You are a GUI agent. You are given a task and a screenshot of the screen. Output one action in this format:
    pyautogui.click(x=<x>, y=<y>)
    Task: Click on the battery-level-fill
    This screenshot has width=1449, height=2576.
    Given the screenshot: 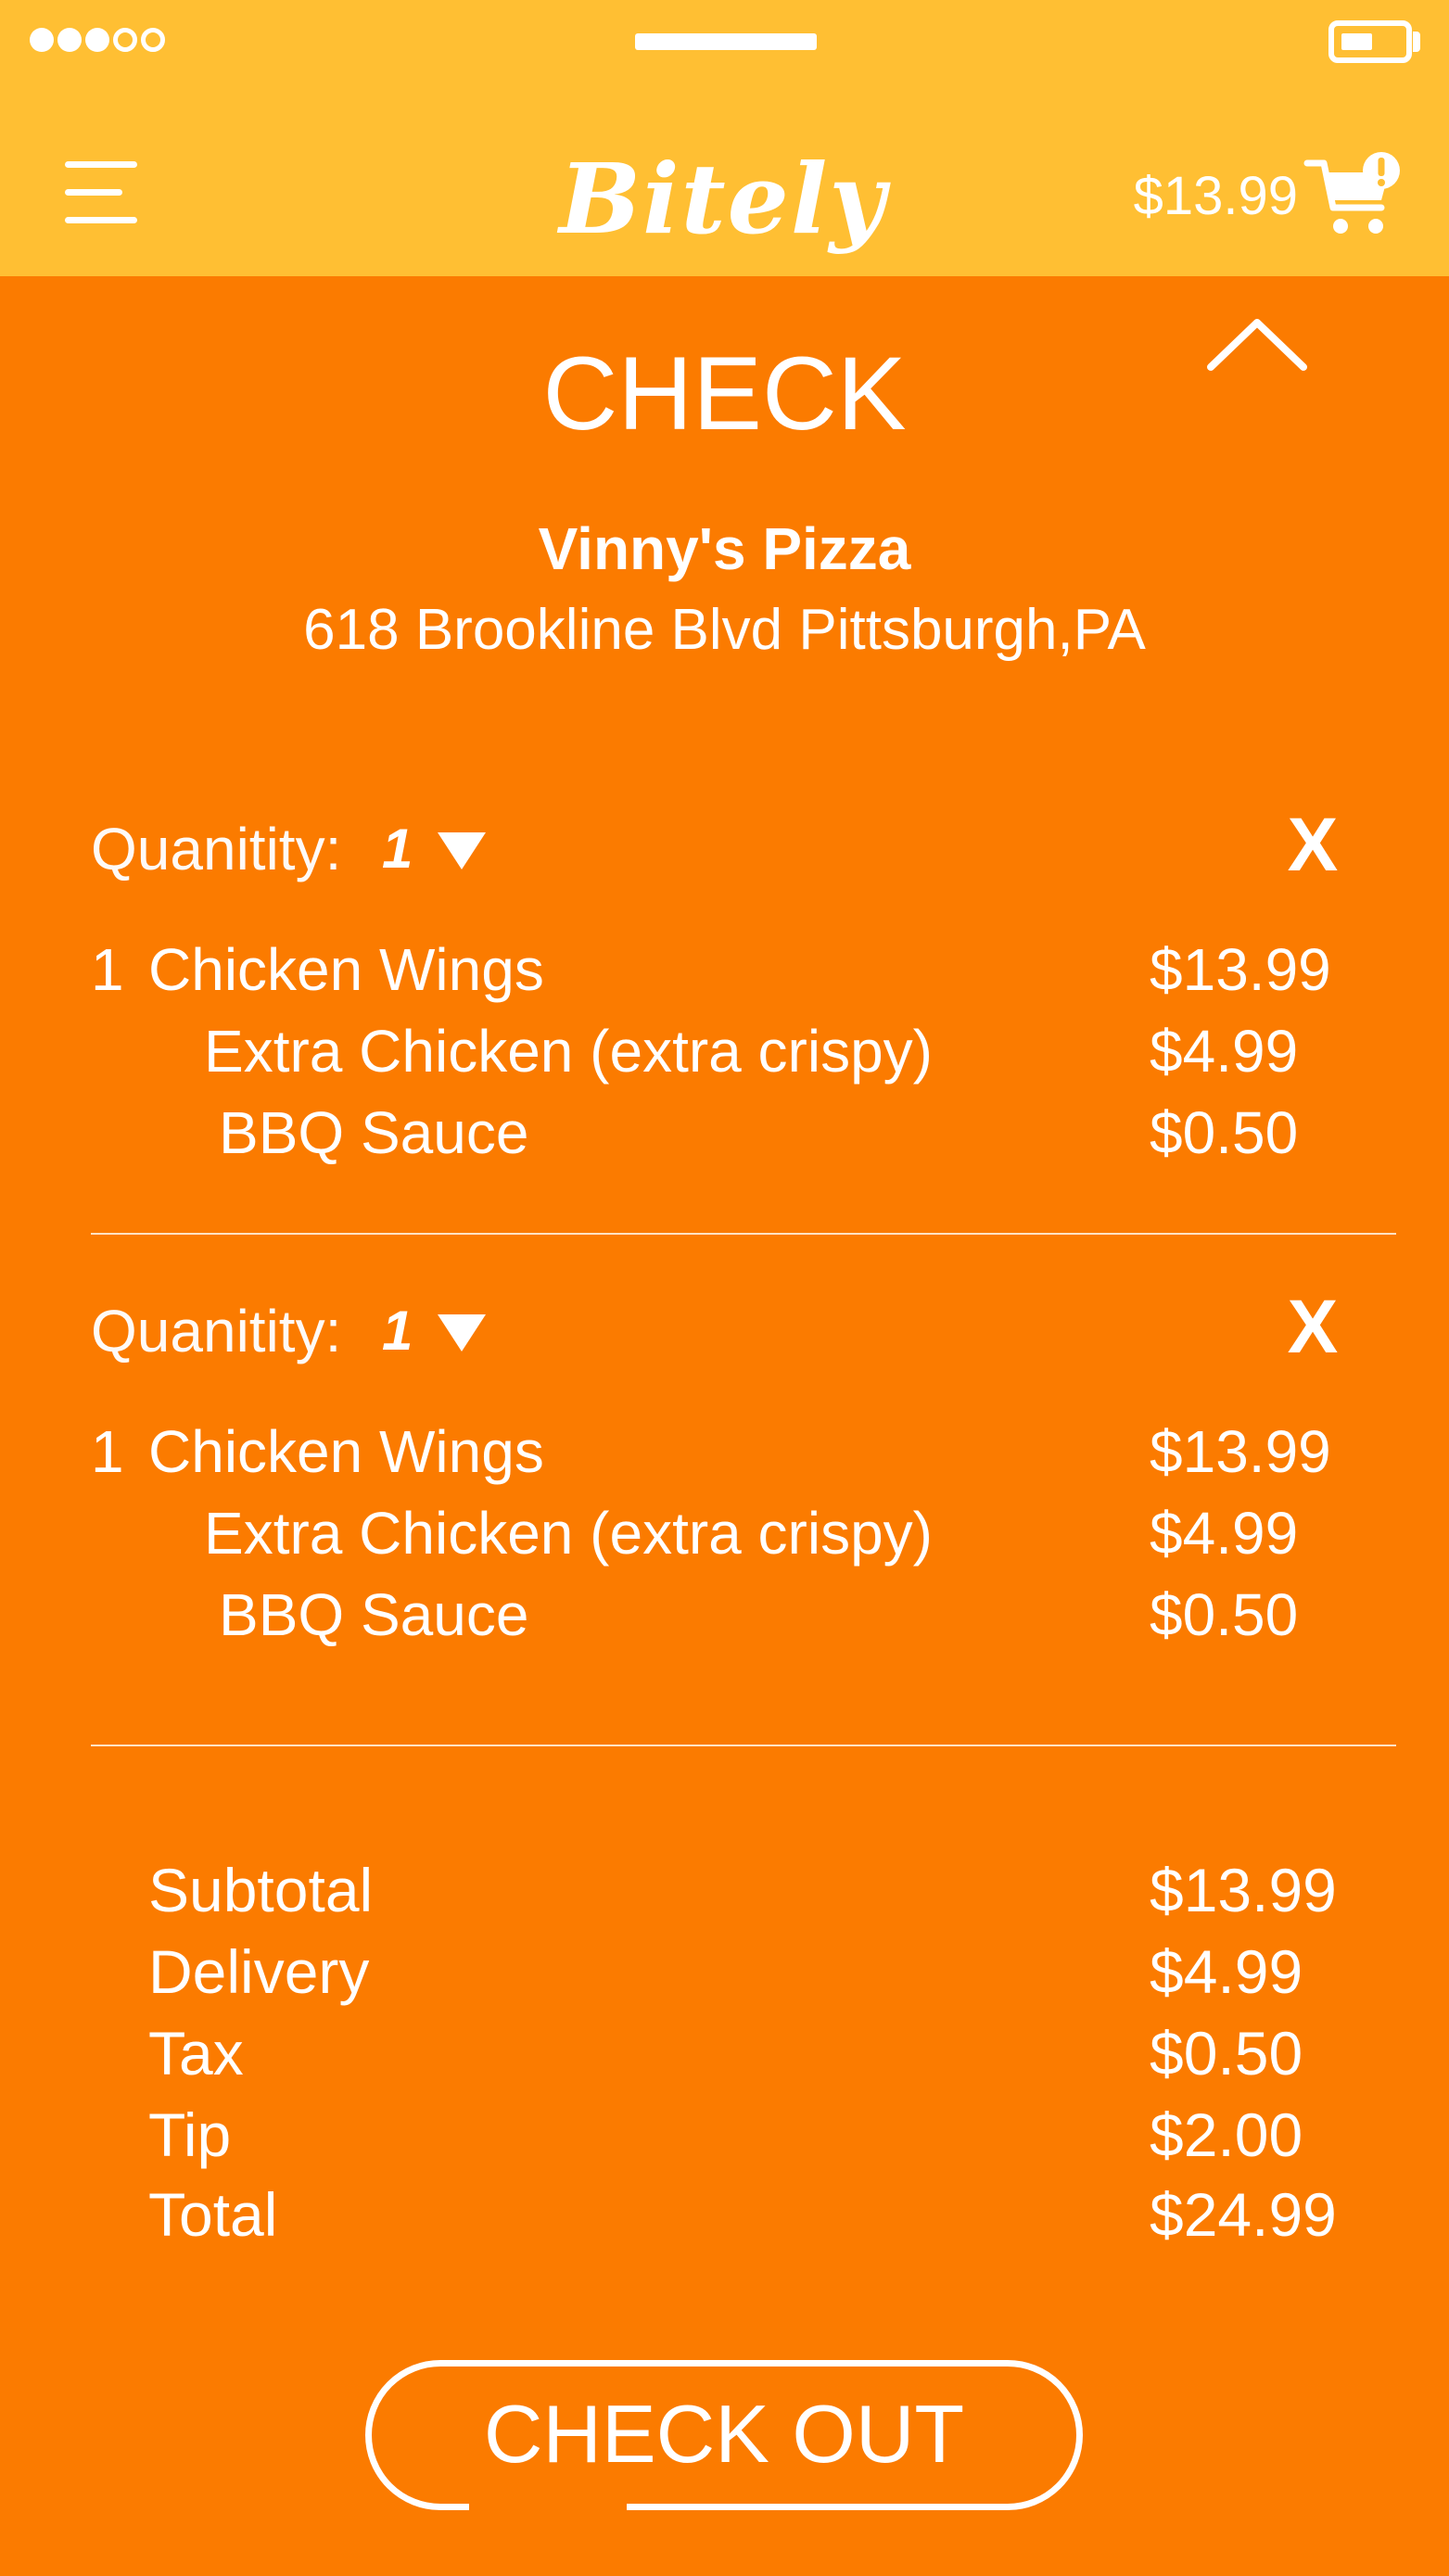 What is the action you would take?
    pyautogui.click(x=1356, y=41)
    